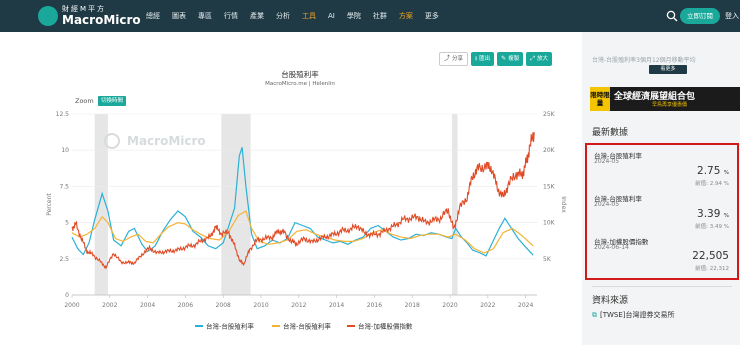 The width and height of the screenshot is (740, 345). I want to click on latest-item-value: 3.39 %, so click(713, 214).